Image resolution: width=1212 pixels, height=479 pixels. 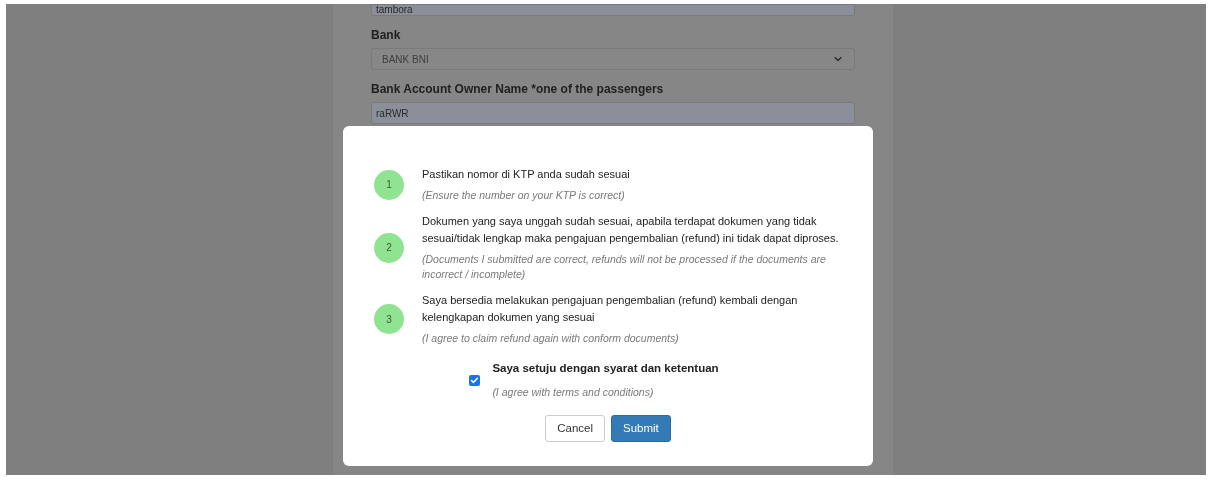 I want to click on submit-button: Submit, so click(x=641, y=428).